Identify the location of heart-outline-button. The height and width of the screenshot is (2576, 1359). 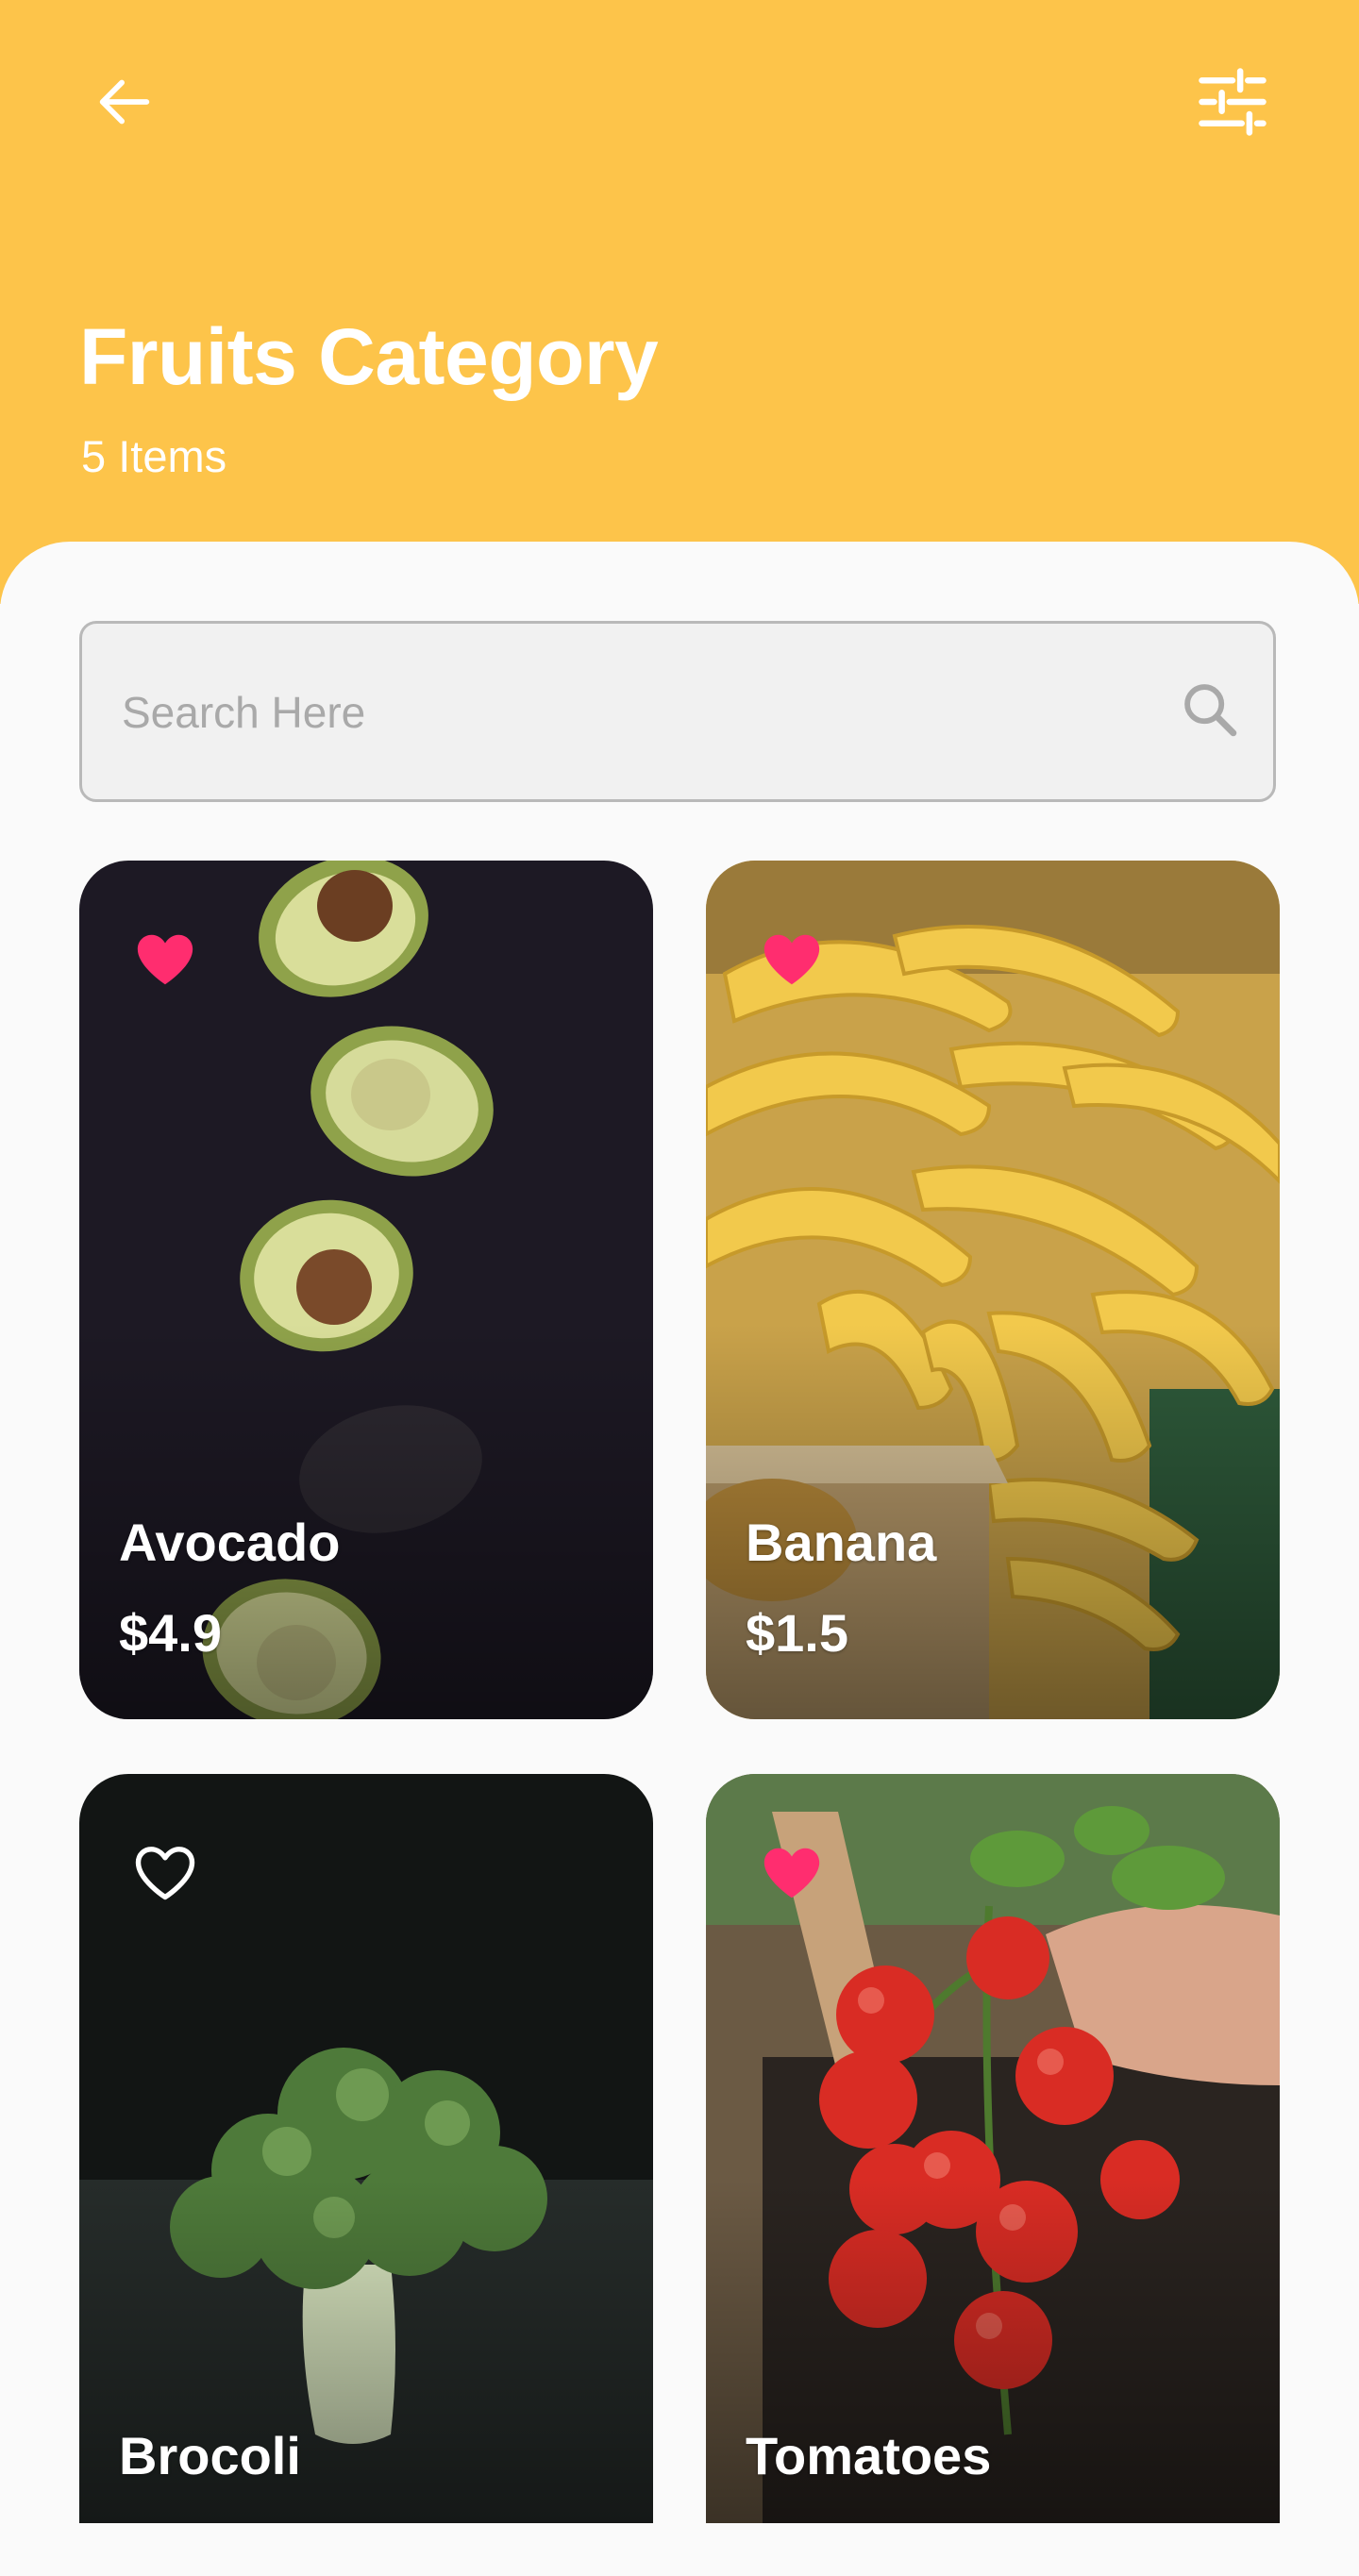
(165, 1873).